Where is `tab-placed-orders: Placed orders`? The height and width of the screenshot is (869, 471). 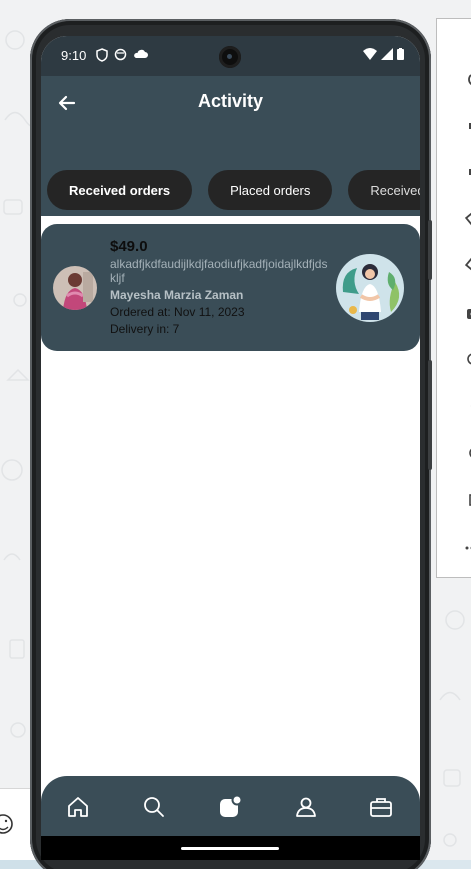 tab-placed-orders: Placed orders is located at coordinates (270, 190).